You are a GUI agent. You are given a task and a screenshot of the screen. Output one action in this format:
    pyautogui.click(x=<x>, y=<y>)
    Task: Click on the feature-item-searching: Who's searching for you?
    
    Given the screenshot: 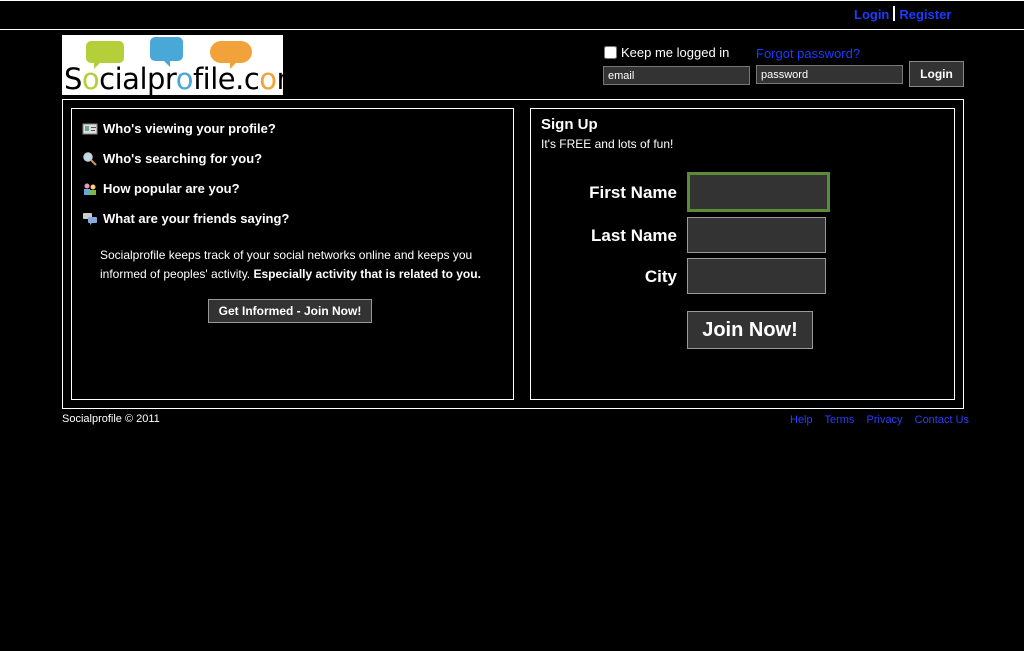 What is the action you would take?
    pyautogui.click(x=172, y=158)
    